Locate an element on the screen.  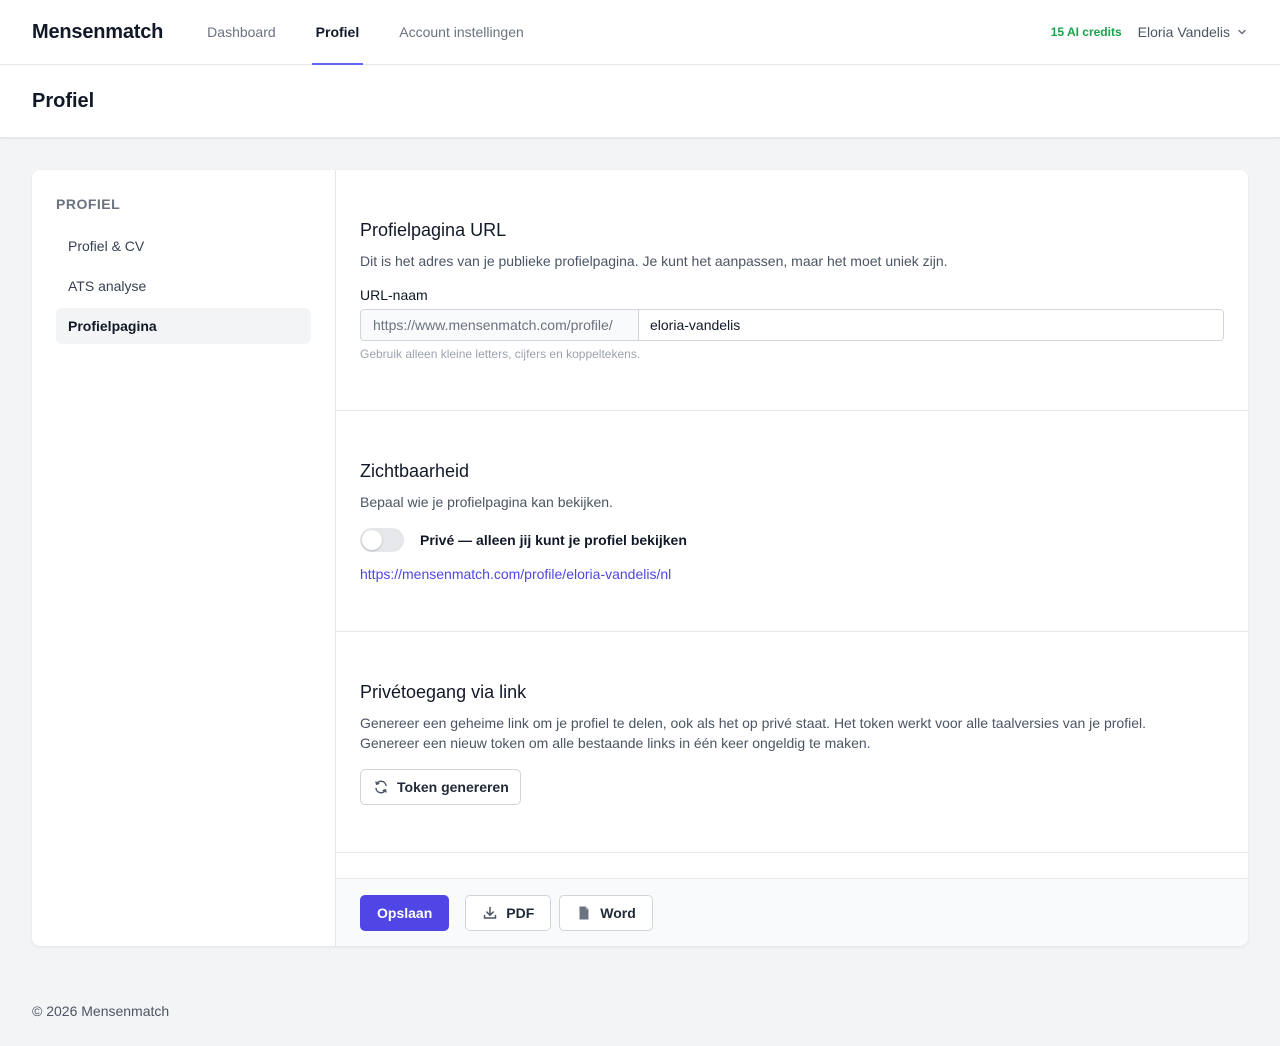
nav-link-profiel: Profiel is located at coordinates (337, 32).